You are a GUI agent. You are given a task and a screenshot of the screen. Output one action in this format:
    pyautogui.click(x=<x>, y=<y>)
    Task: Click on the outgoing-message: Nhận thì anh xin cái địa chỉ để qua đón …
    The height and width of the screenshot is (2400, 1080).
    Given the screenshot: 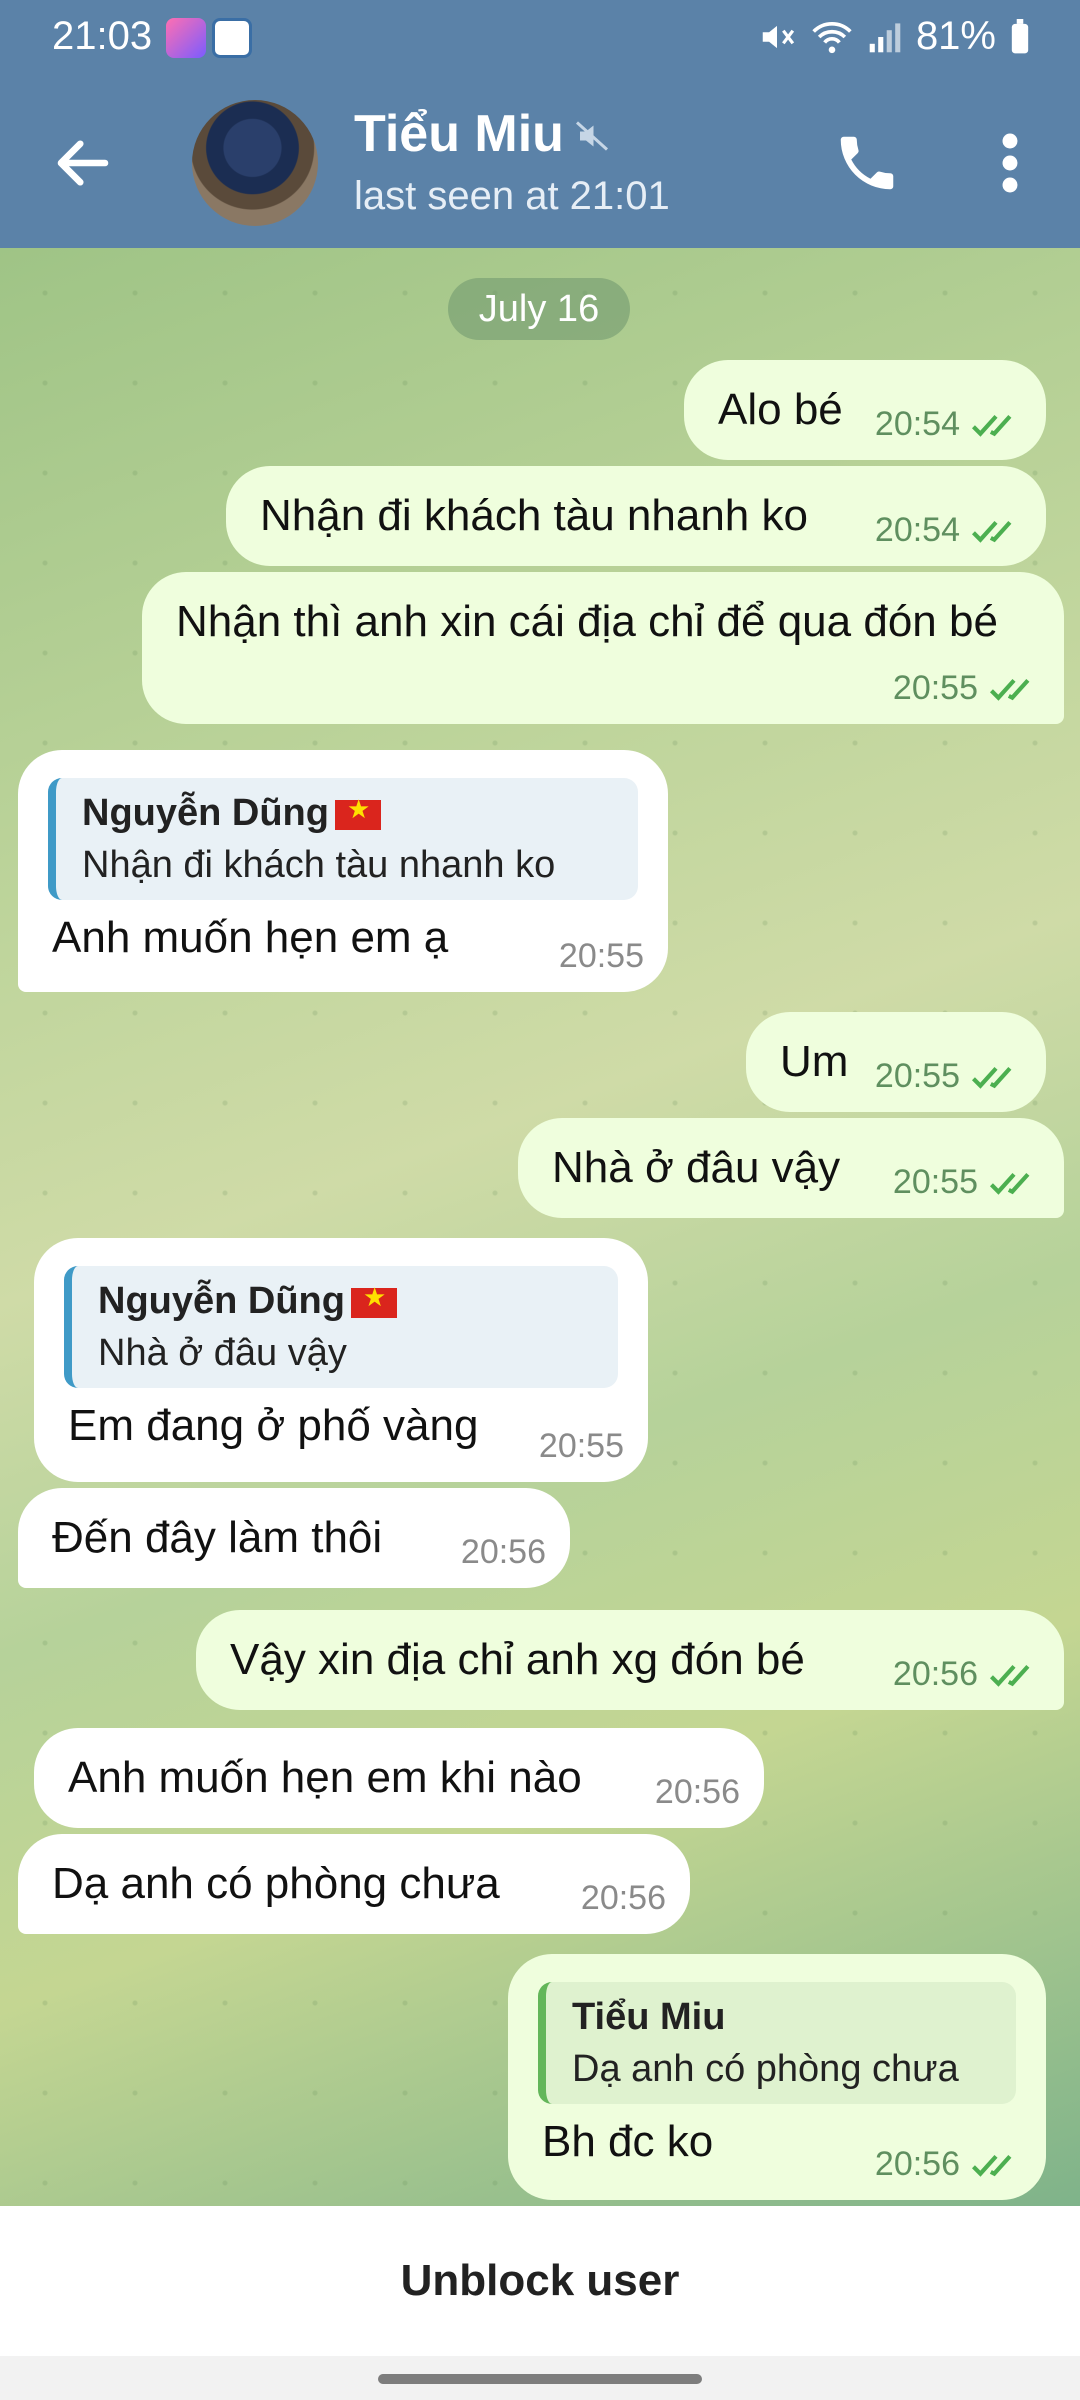 What is the action you would take?
    pyautogui.click(x=603, y=648)
    